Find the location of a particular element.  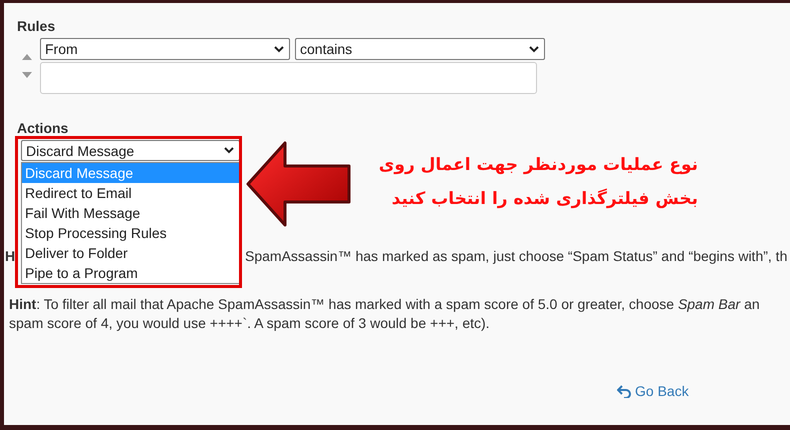

go-back-link: Go Back is located at coordinates (653, 391).